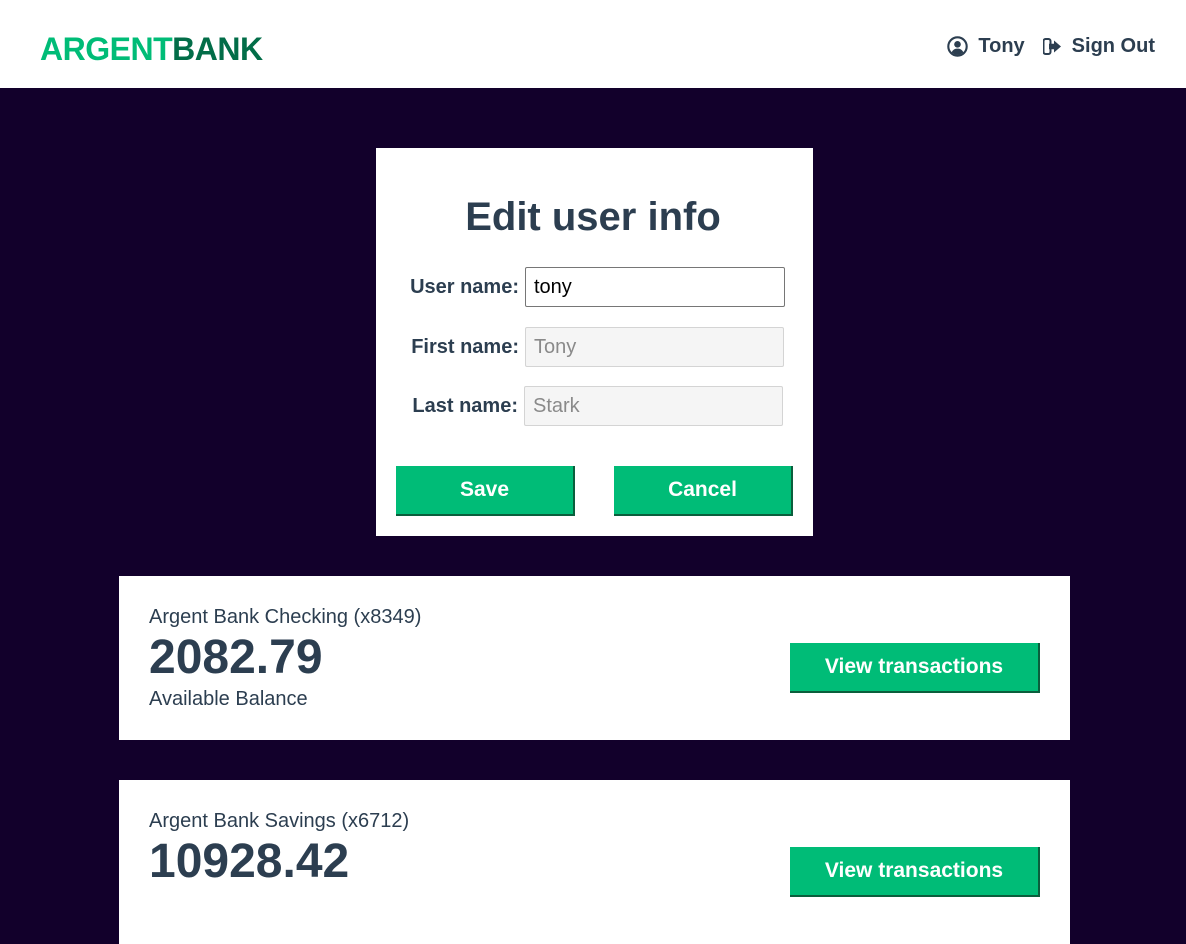 The image size is (1186, 944). I want to click on lastname-row: Last name:, so click(596, 406).